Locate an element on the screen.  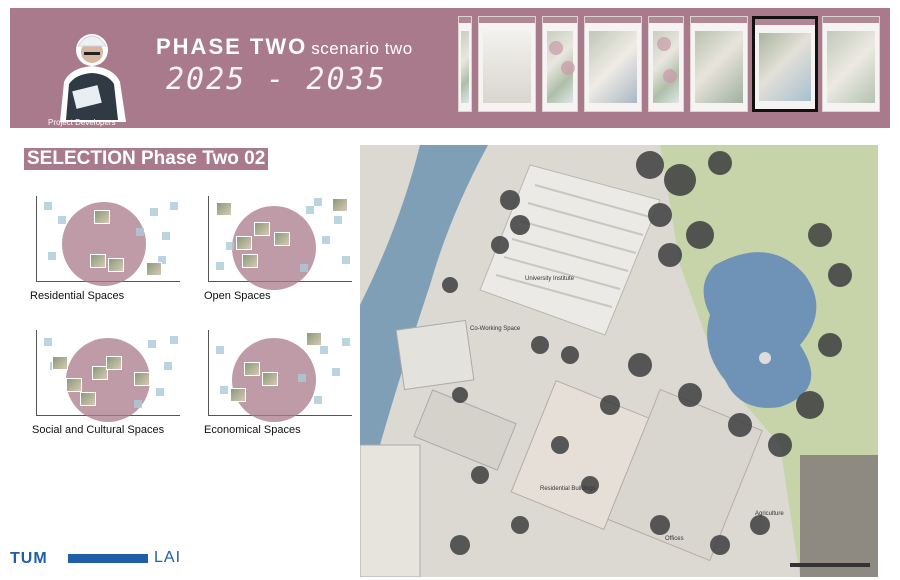
map-label-agriculture: Agriculture is located at coordinates (769, 514).